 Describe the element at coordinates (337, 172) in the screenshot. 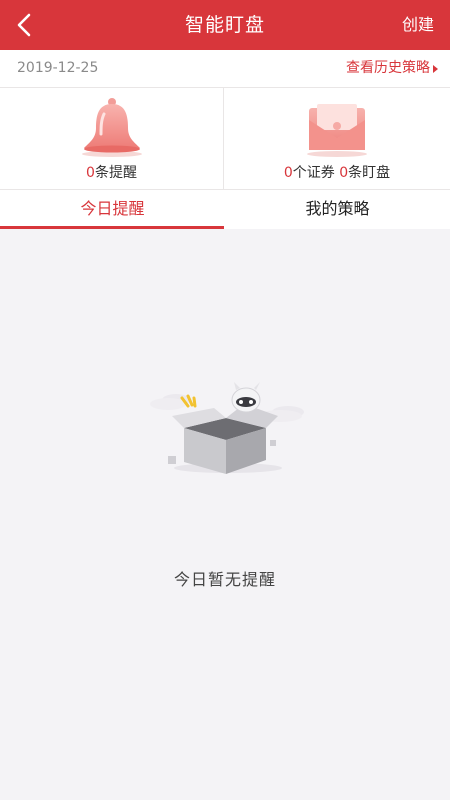

I see `watch-count-text: 0个证券 0条盯盘` at that location.